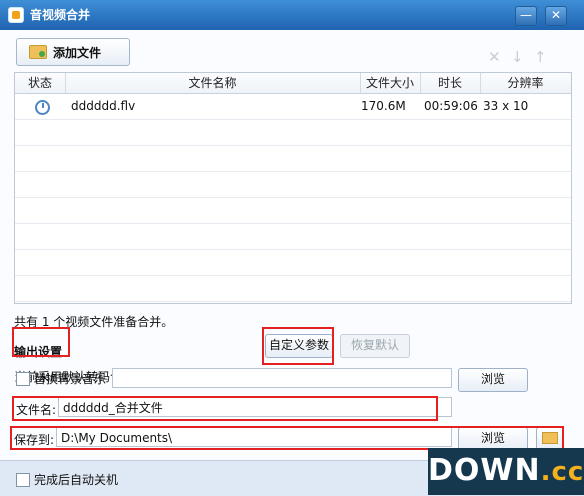  Describe the element at coordinates (390, 83) in the screenshot. I see `header-size: 文件大小` at that location.